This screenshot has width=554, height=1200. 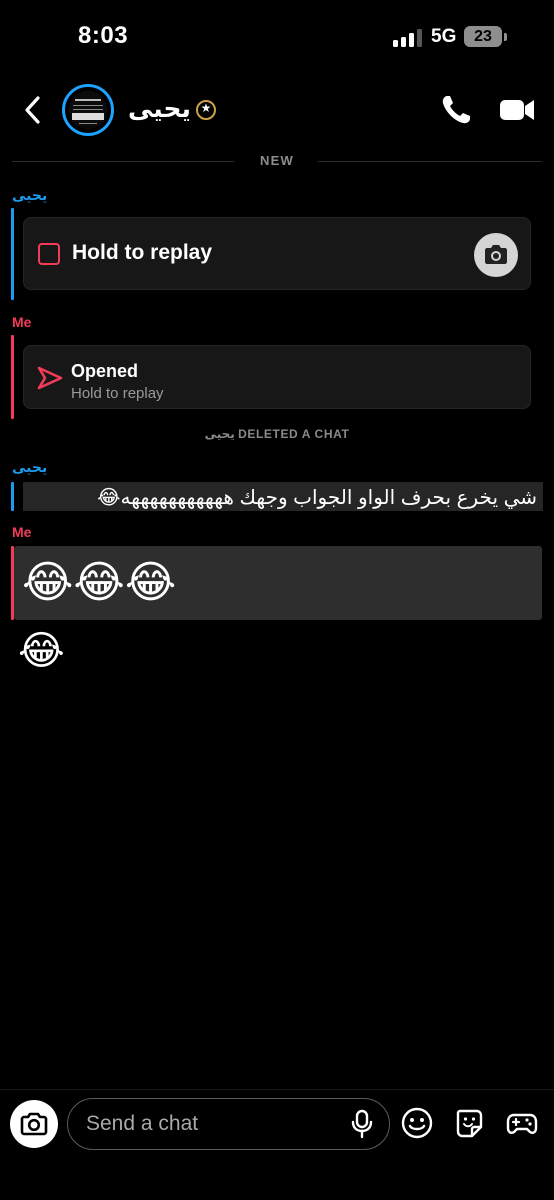 I want to click on battery-icon: 23, so click(x=483, y=36).